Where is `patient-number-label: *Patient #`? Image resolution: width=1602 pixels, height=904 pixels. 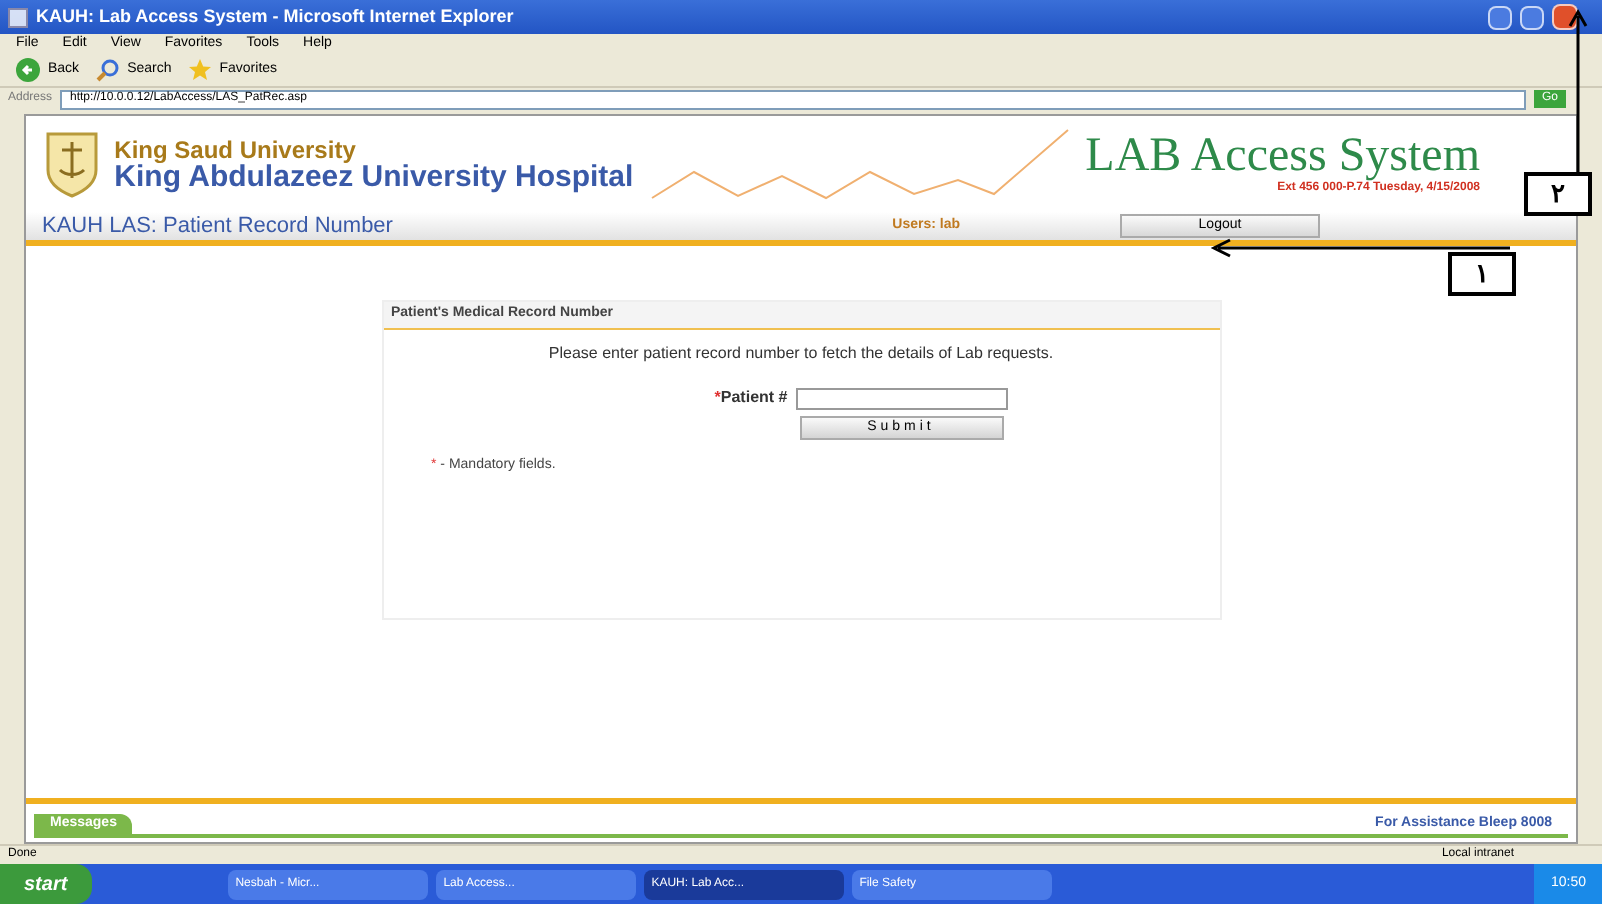
patient-number-label: *Patient # is located at coordinates (751, 398).